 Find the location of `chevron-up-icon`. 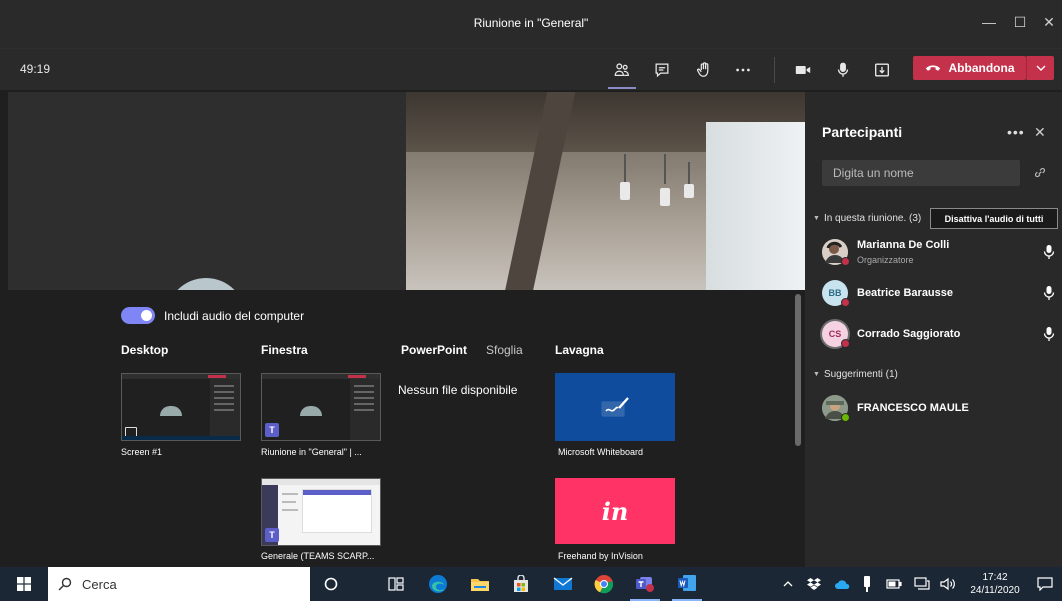

chevron-up-icon is located at coordinates (788, 584).